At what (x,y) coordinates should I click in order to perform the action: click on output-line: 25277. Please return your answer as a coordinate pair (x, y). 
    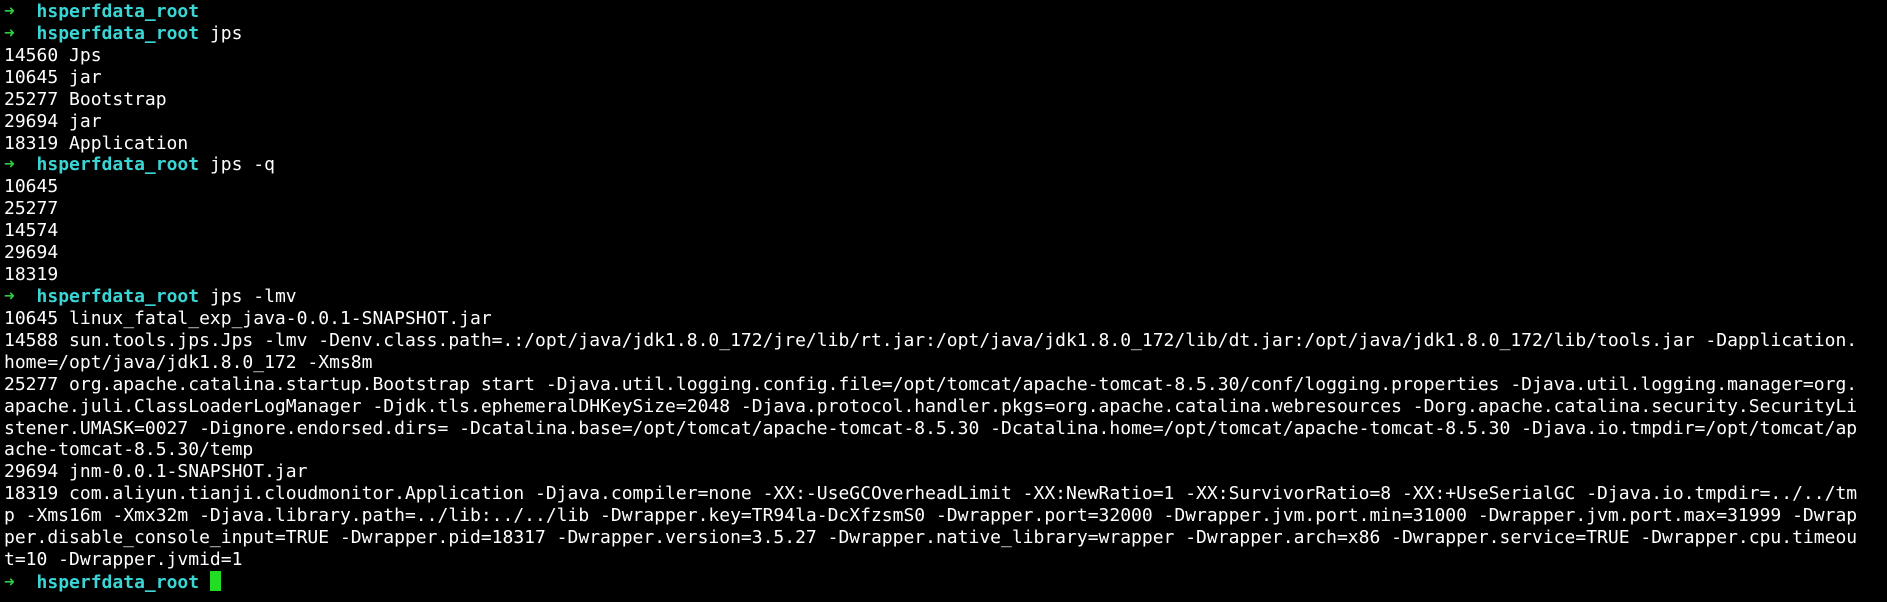
    Looking at the image, I should click on (31, 209).